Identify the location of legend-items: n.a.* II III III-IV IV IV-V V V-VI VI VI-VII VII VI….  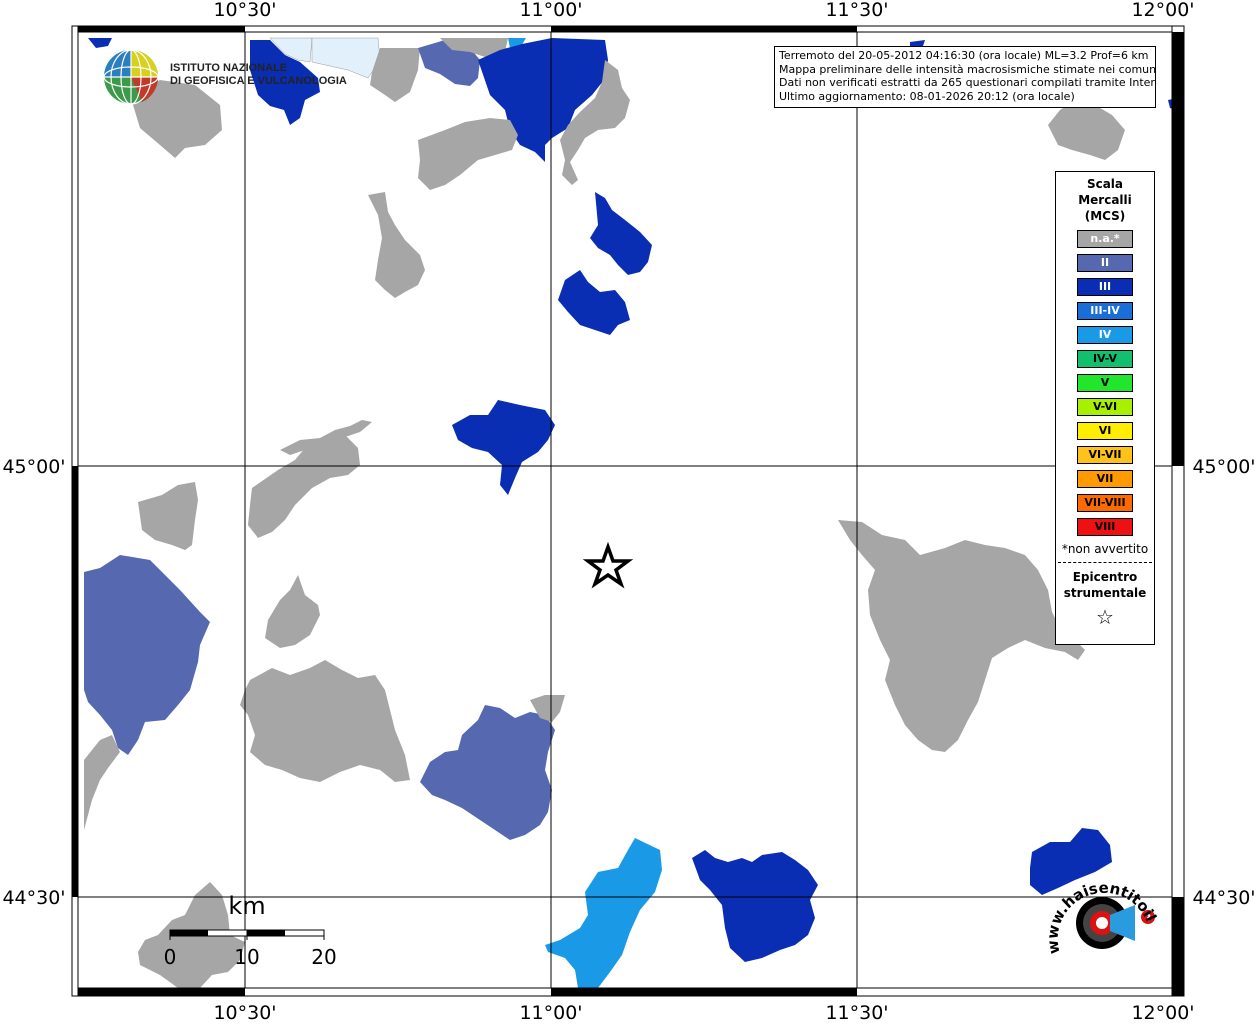
(1105, 383).